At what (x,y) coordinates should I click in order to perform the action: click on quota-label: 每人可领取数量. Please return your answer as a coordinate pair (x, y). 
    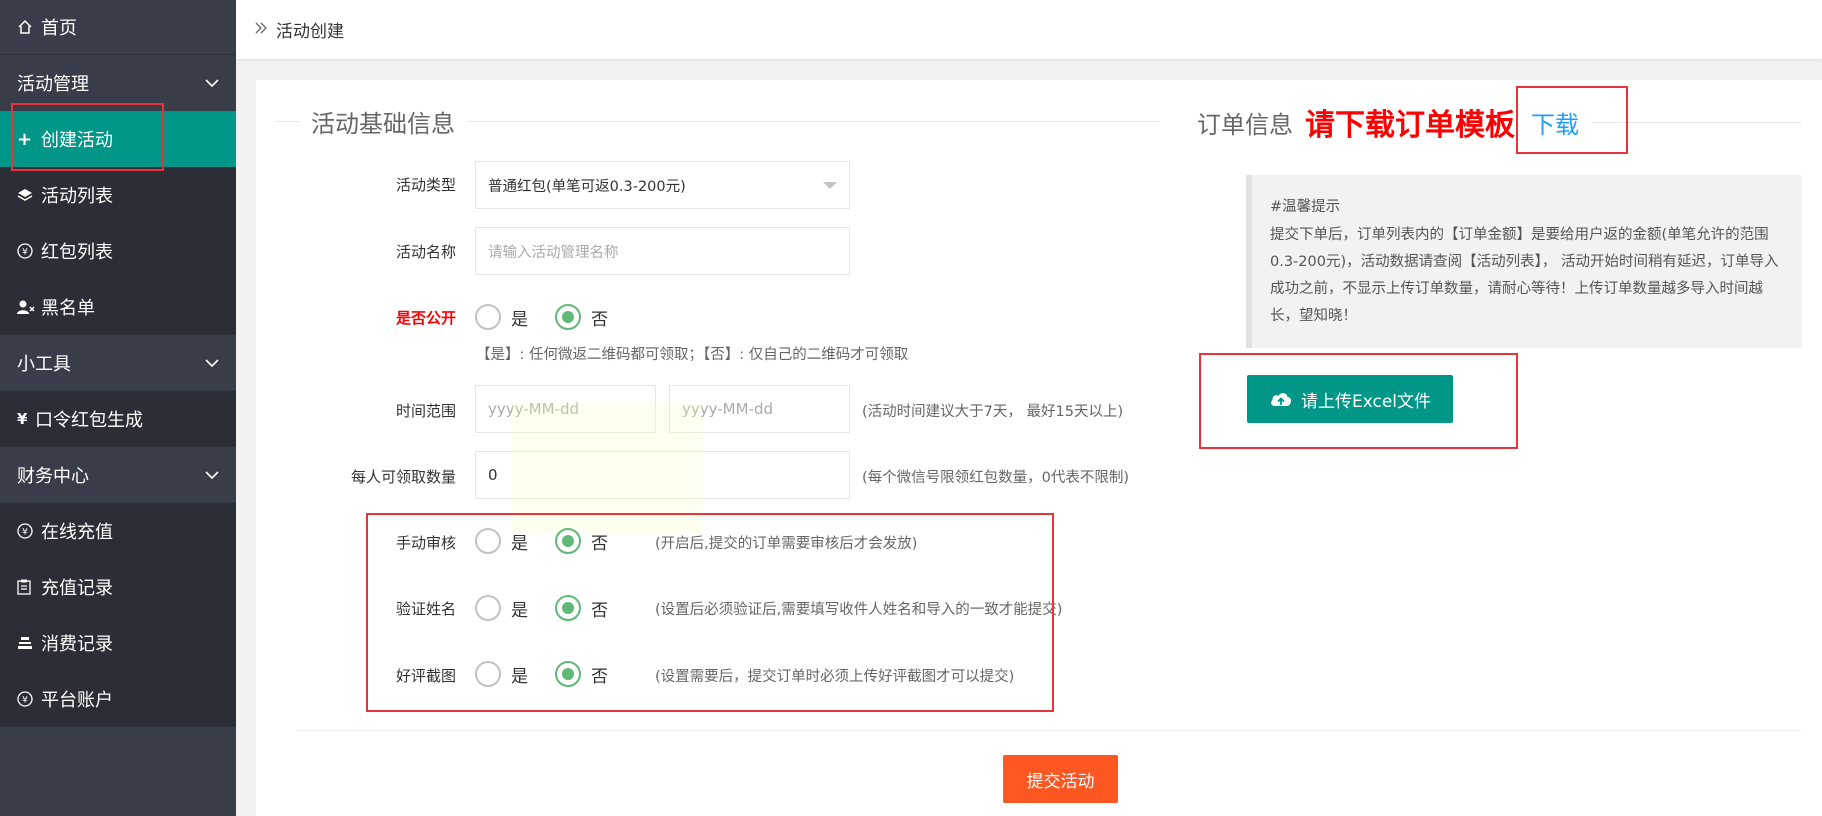
    Looking at the image, I should click on (403, 477).